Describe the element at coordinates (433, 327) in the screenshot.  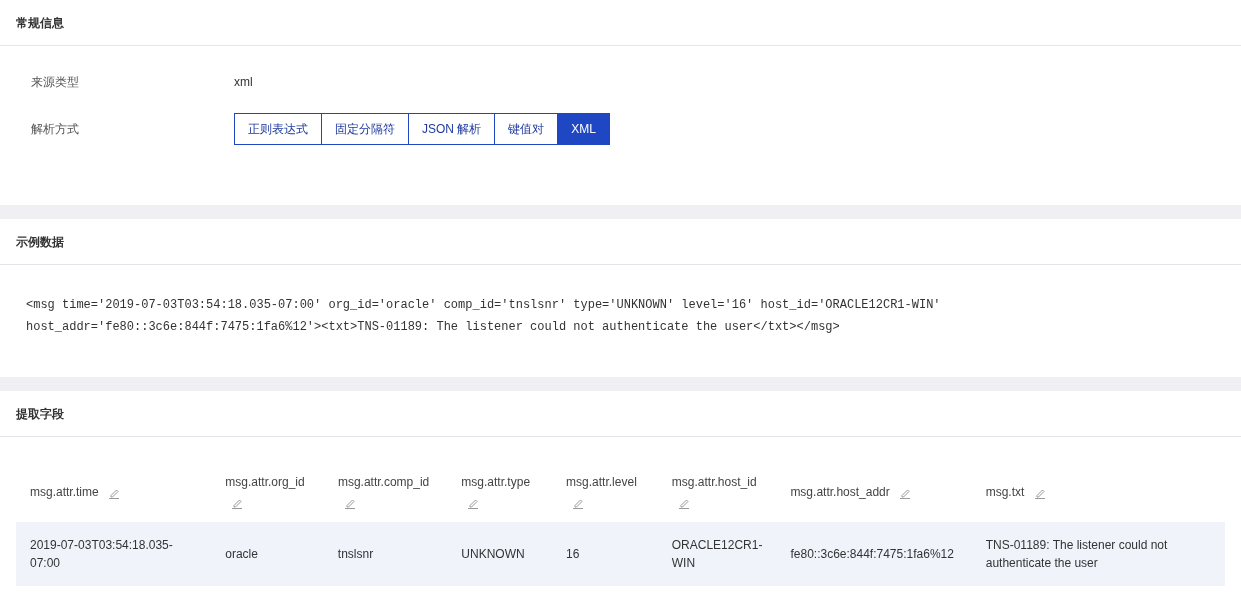
I see `code-line: host_addr='fe80::3c6e:844f:7475:1fa6%12'><txt>TNS-01189: The listener could not authenticate the user</txt></msg>` at that location.